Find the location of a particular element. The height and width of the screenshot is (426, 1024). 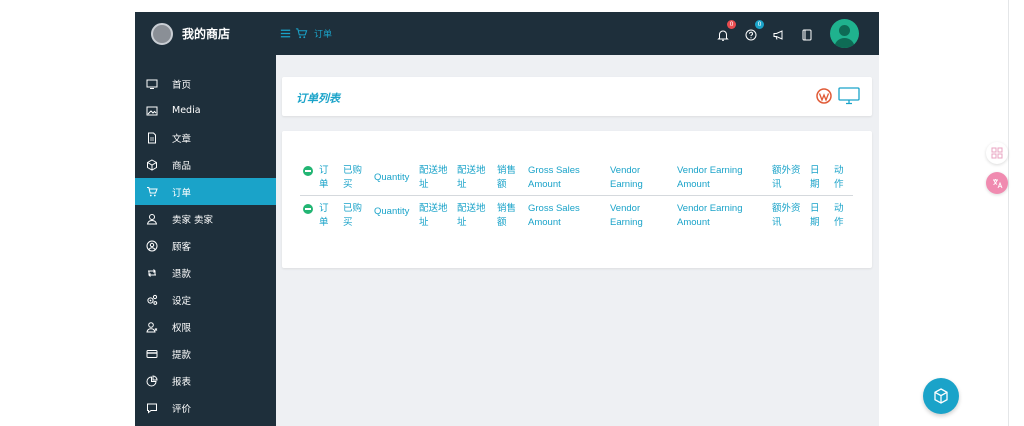

notification-button: 0 is located at coordinates (726, 30).